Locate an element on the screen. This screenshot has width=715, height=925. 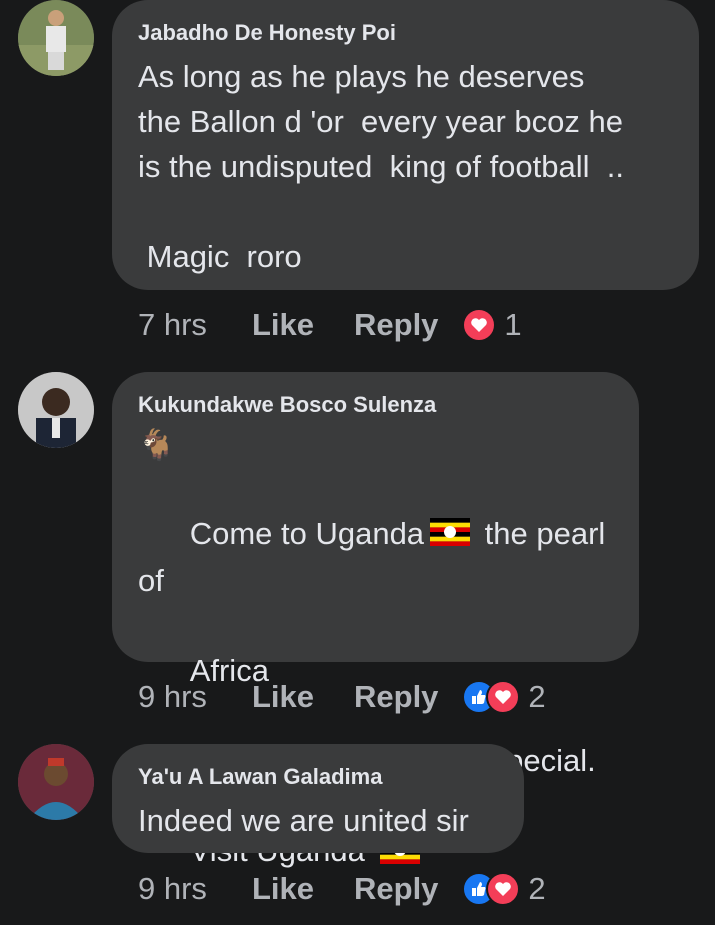
comment-text-line: Come to Uganda is located at coordinates (307, 533).